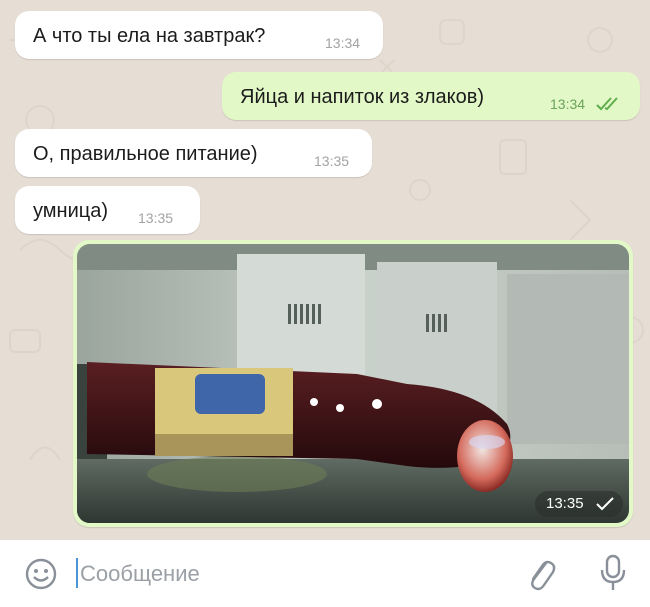  Describe the element at coordinates (145, 154) in the screenshot. I see `message-text: О, правильное питание)` at that location.